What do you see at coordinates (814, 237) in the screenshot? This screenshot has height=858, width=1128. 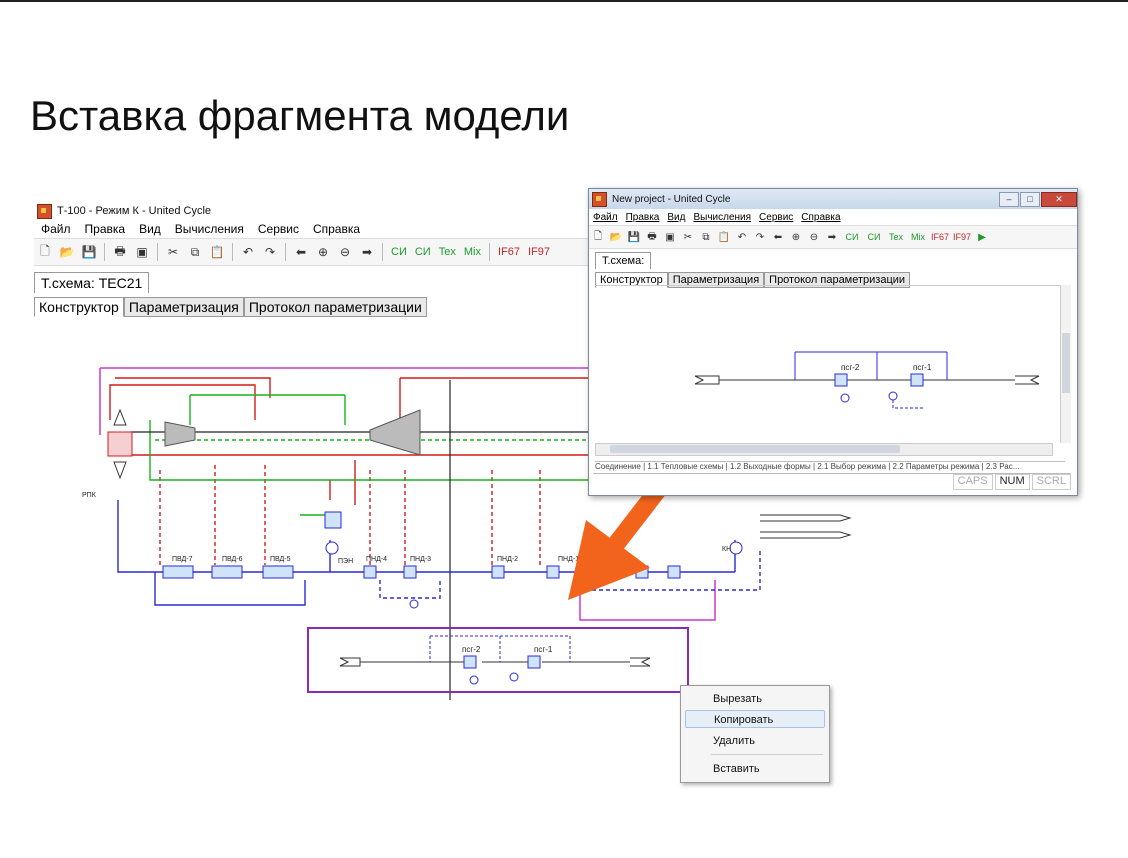 I see `zoom-out-icon: ⊖` at bounding box center [814, 237].